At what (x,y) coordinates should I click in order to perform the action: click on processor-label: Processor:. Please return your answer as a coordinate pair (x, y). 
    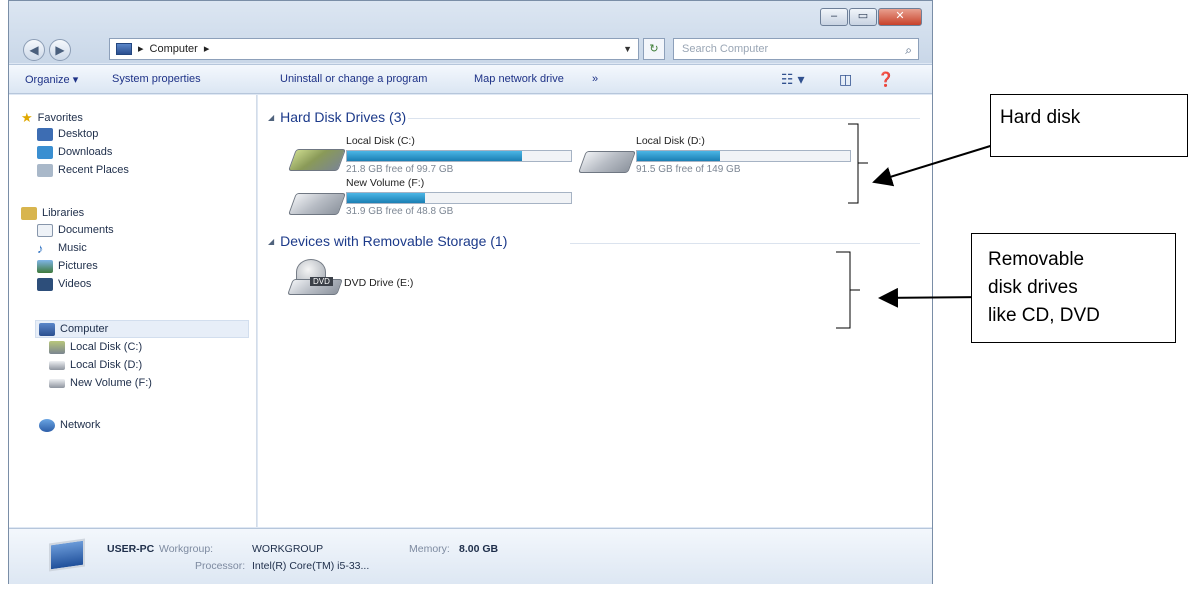
    Looking at the image, I should click on (220, 566).